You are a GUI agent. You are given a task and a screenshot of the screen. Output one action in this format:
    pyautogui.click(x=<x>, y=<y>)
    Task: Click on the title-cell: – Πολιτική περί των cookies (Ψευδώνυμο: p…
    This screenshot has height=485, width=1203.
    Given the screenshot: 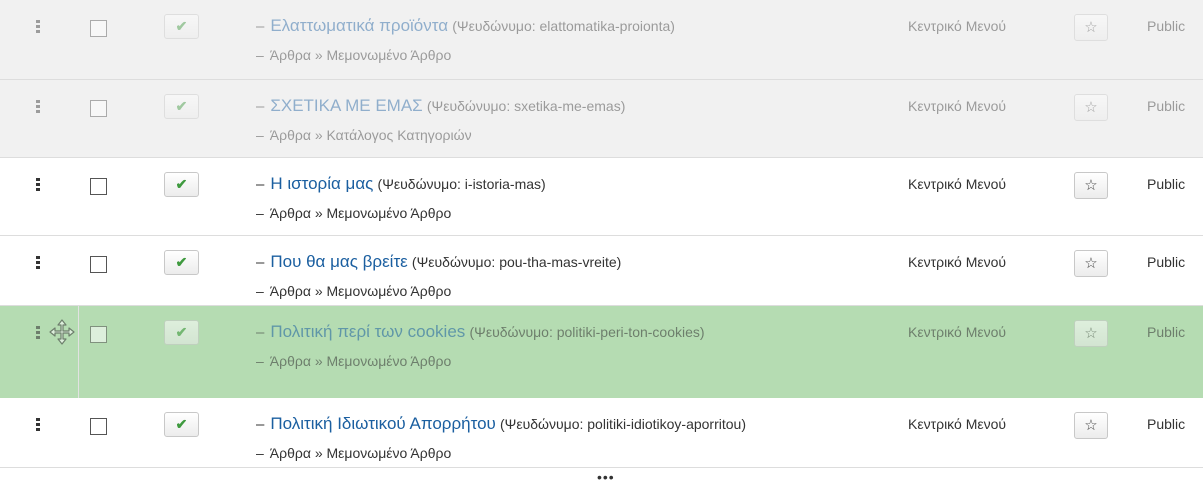 What is the action you would take?
    pyautogui.click(x=569, y=352)
    